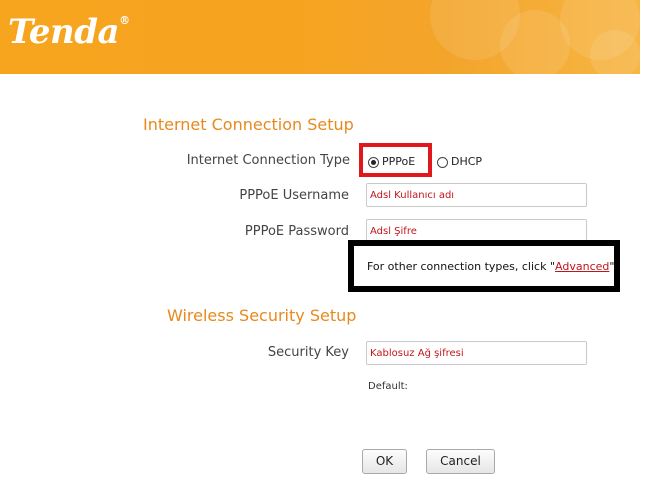  Describe the element at coordinates (262, 315) in the screenshot. I see `wireless-section-title: Wireless Security Setup` at that location.